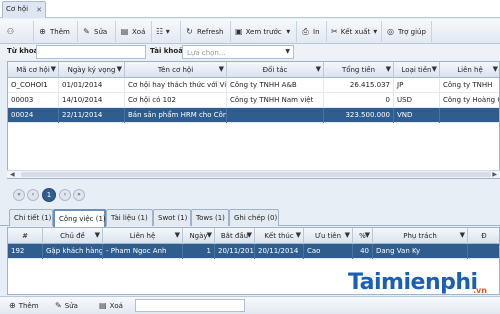 The width and height of the screenshot is (500, 314). I want to click on in-button: ⎙ In, so click(312, 31).